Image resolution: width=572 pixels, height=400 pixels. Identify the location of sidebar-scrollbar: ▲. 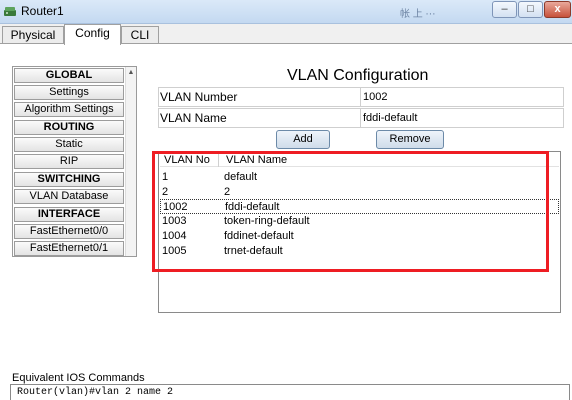
(130, 161).